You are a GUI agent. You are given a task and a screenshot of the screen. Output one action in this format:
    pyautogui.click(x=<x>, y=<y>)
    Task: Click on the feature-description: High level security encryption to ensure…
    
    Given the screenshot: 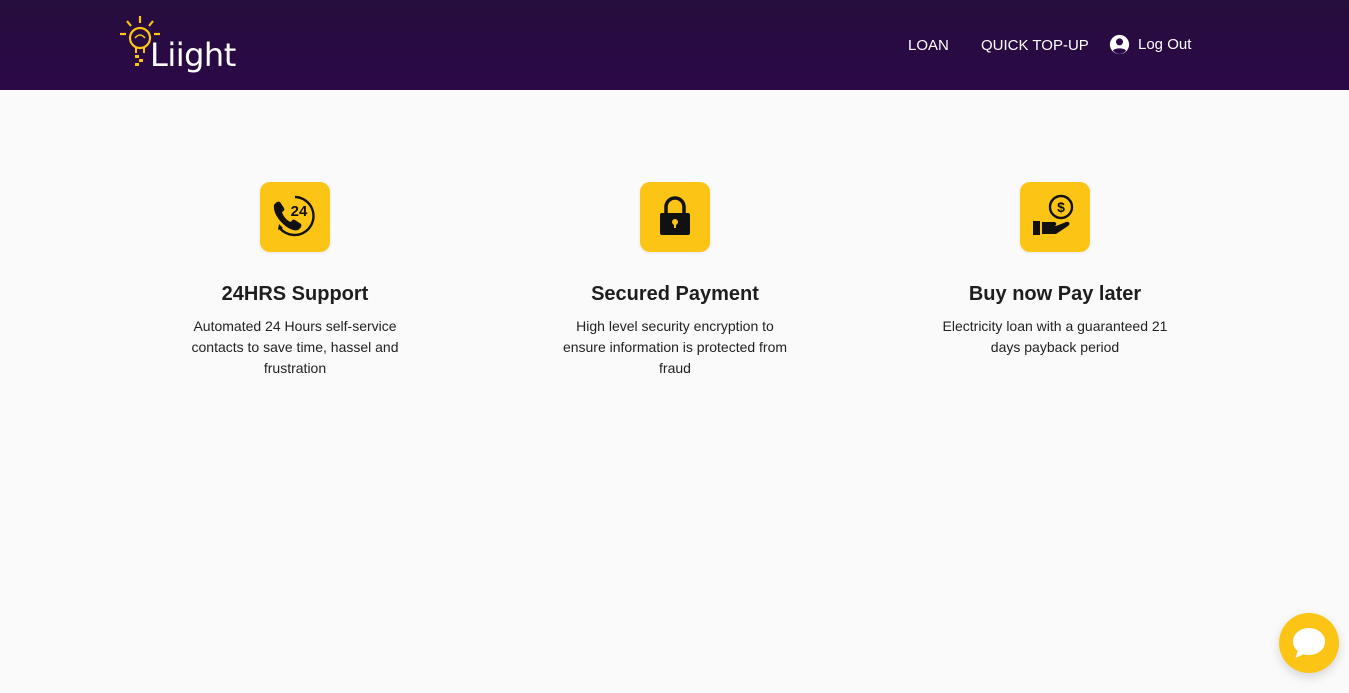 What is the action you would take?
    pyautogui.click(x=675, y=347)
    